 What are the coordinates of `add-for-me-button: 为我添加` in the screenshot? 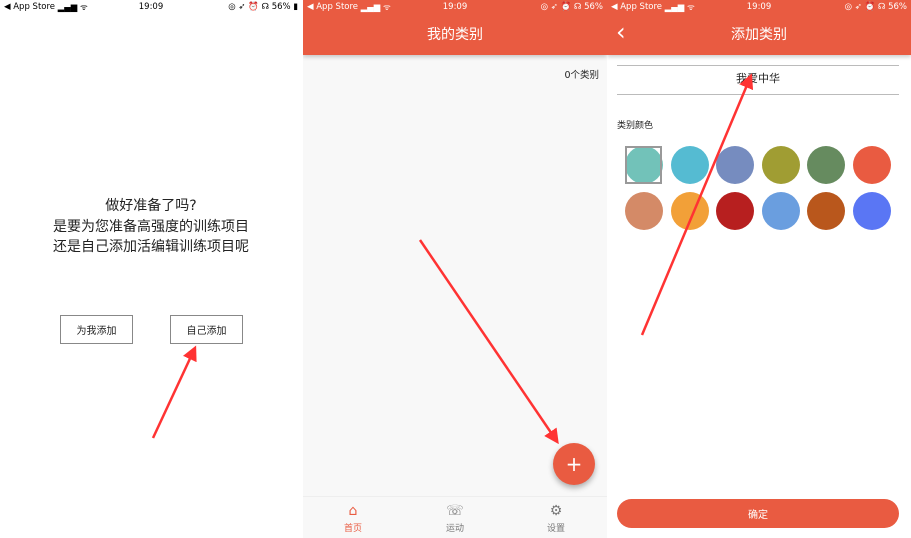 It's located at (96, 329).